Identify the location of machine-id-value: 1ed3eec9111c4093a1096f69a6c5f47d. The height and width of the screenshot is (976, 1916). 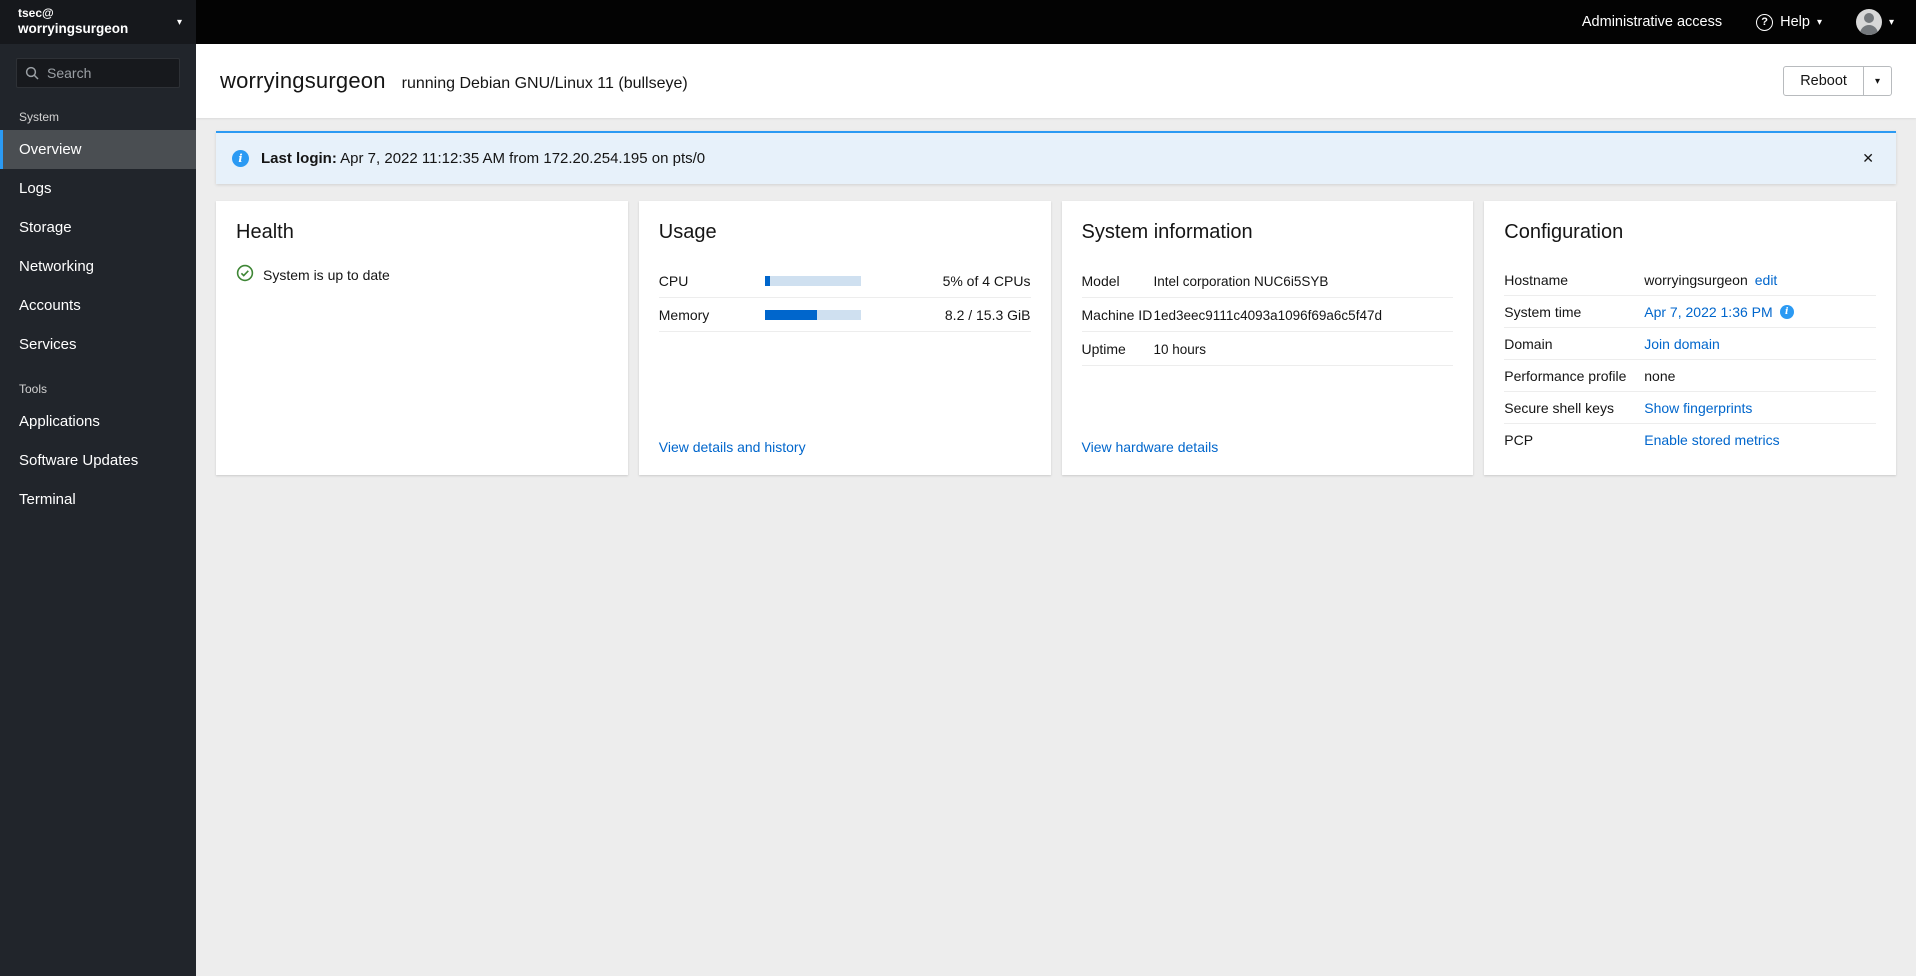
(1267, 315).